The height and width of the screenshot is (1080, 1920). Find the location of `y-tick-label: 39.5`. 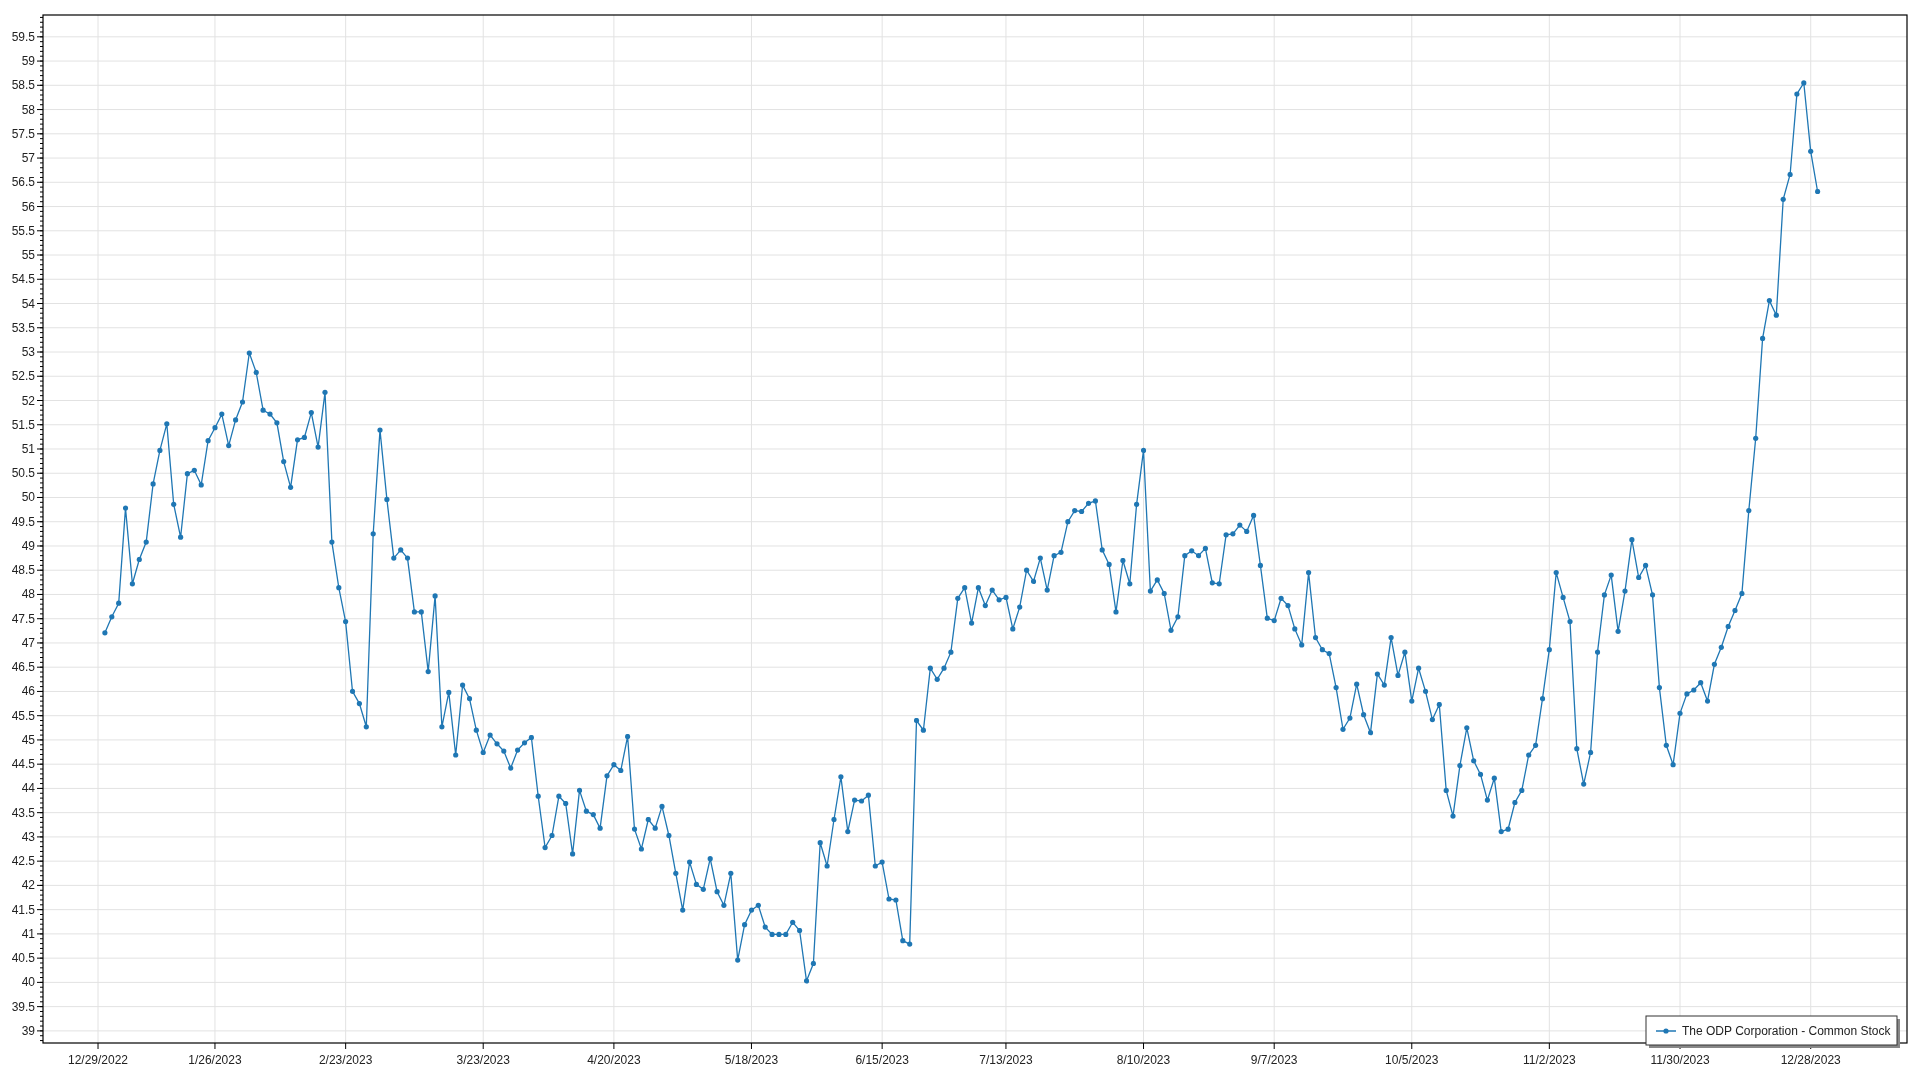

y-tick-label: 39.5 is located at coordinates (23, 1006).